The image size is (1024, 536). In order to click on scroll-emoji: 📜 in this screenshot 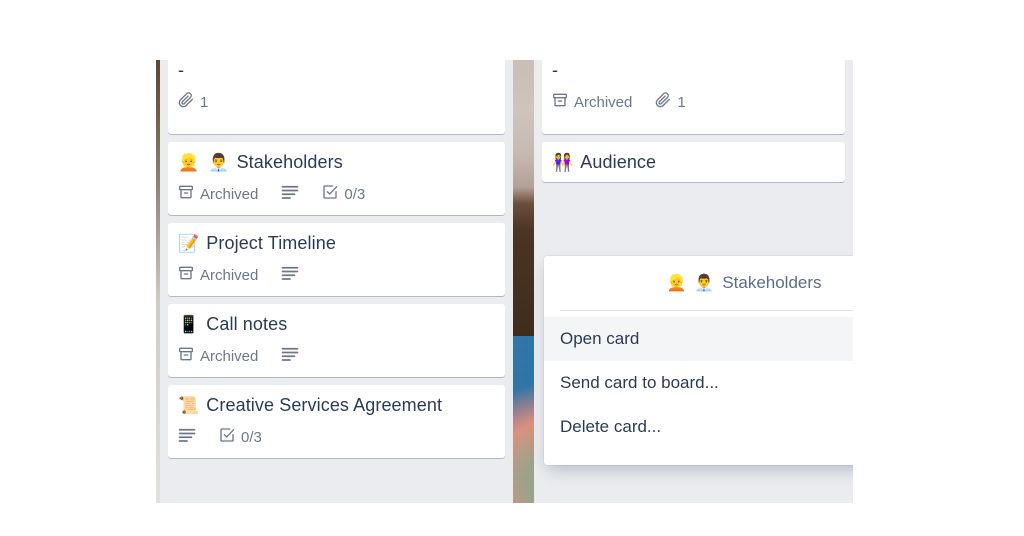, I will do `click(189, 405)`.